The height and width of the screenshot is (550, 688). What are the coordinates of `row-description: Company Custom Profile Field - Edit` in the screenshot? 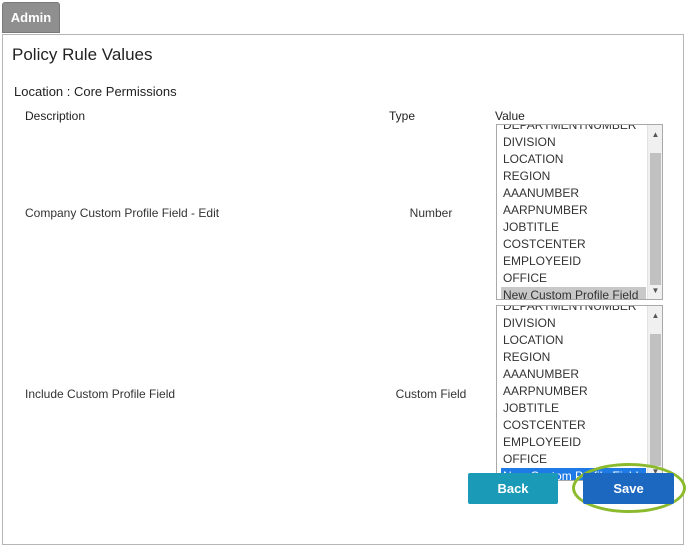 It's located at (122, 213).